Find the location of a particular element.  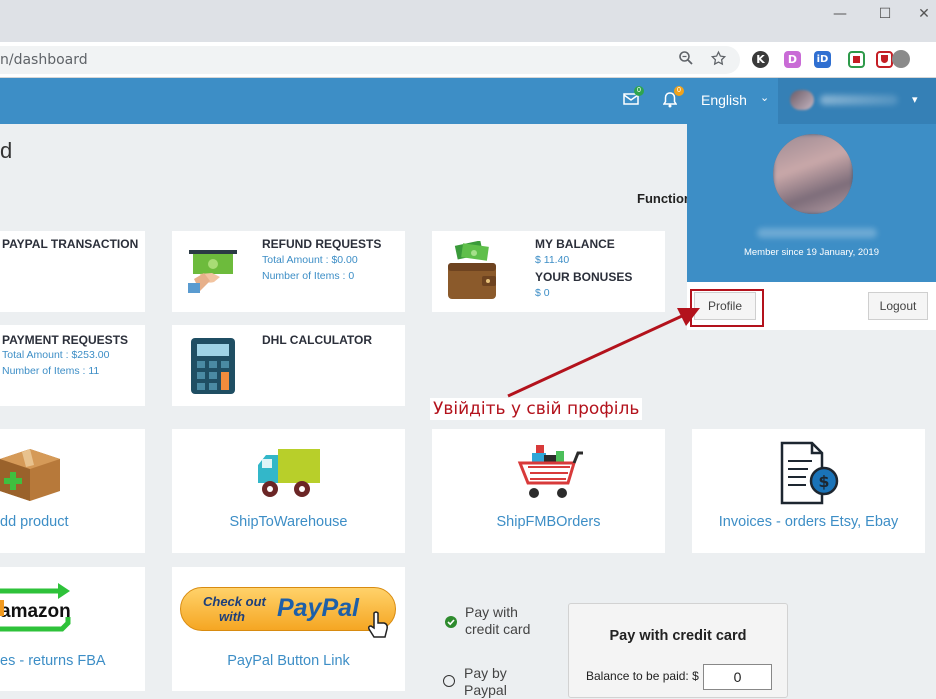

annotation-arrow is located at coordinates (603, 353).